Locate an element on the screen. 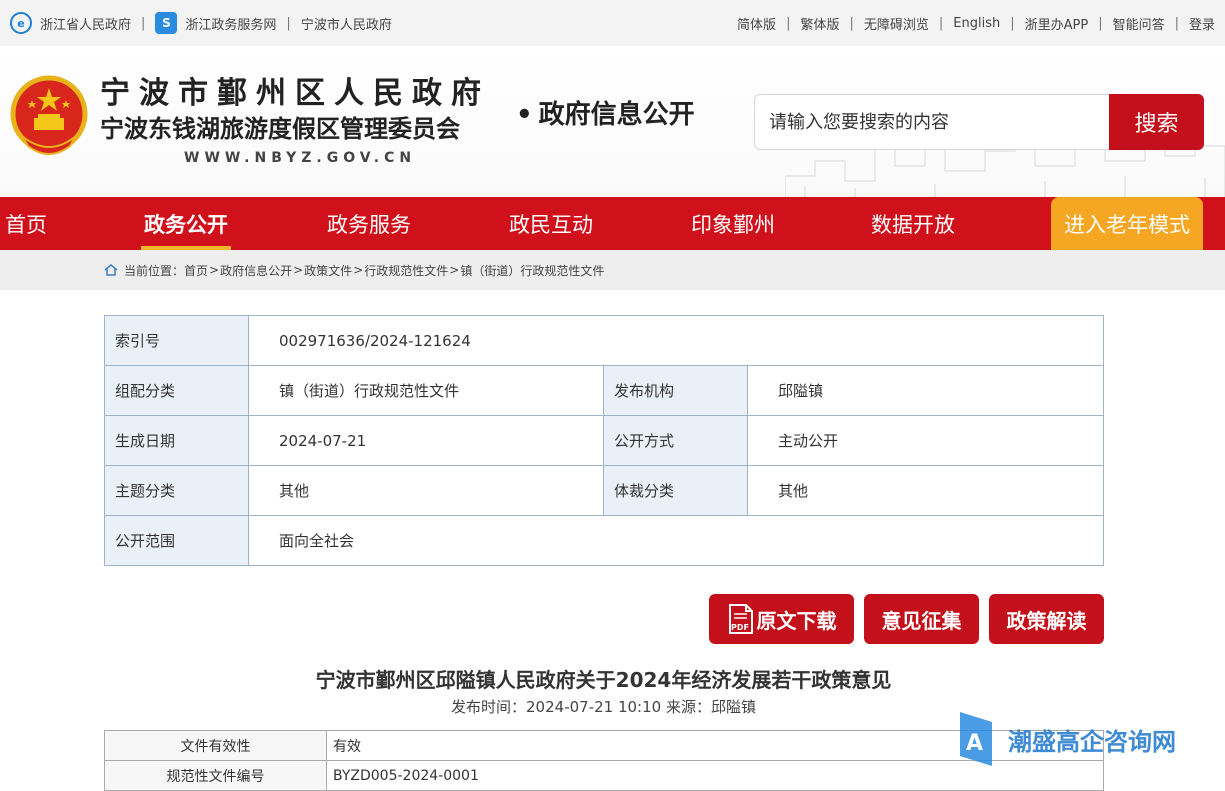 The height and width of the screenshot is (791, 1225). home-icon is located at coordinates (111, 270).